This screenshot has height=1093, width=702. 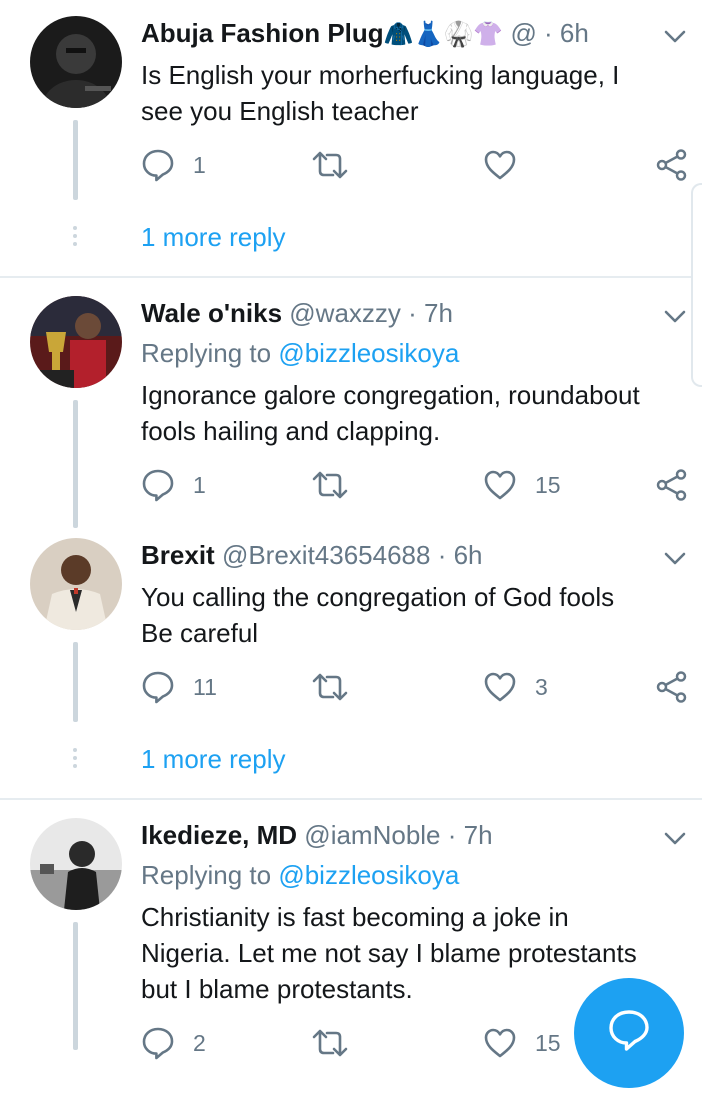 What do you see at coordinates (416, 687) in the screenshot?
I see `action-bar: 11 3` at bounding box center [416, 687].